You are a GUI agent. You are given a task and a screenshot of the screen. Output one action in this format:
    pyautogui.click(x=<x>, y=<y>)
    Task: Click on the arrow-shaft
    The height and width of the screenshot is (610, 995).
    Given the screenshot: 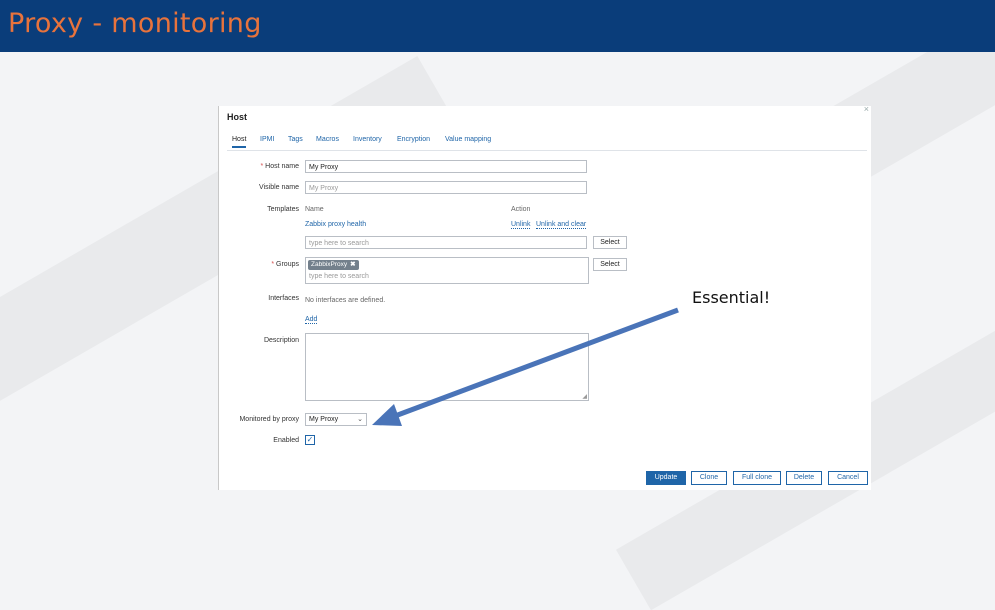 What is the action you would take?
    pyautogui.click(x=536, y=363)
    